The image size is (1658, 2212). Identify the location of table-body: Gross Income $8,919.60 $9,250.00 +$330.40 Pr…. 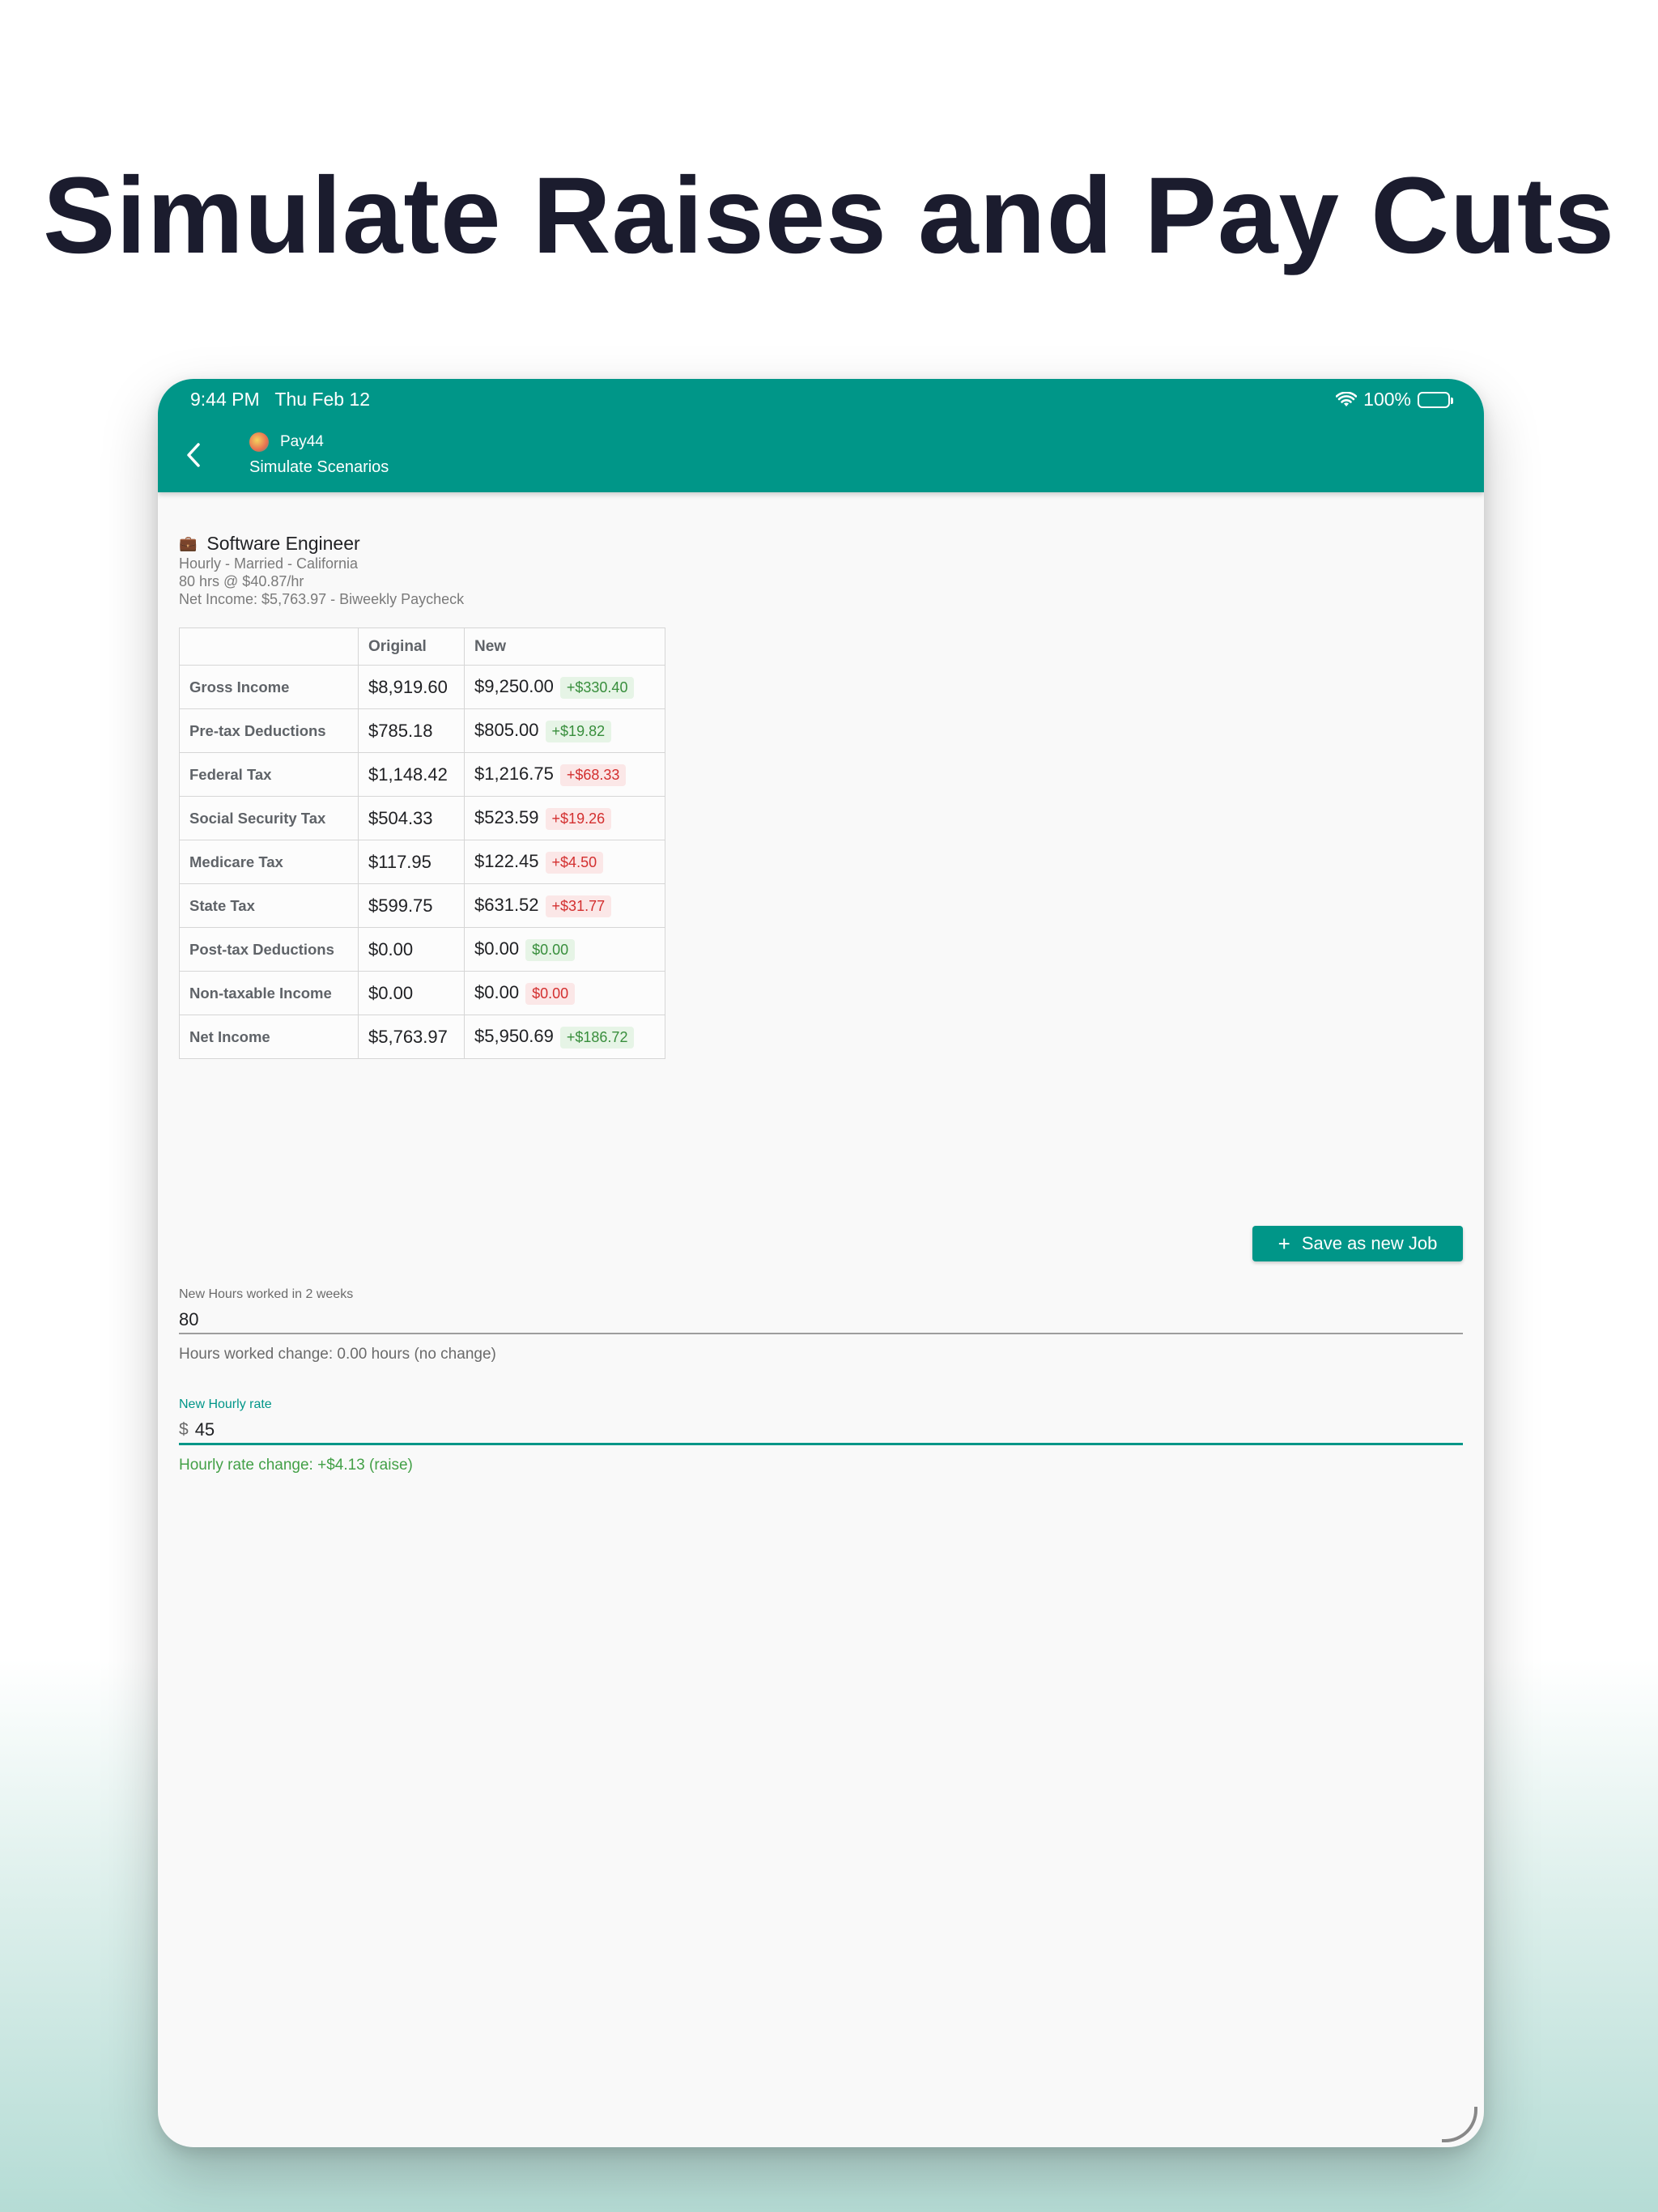
(422, 862).